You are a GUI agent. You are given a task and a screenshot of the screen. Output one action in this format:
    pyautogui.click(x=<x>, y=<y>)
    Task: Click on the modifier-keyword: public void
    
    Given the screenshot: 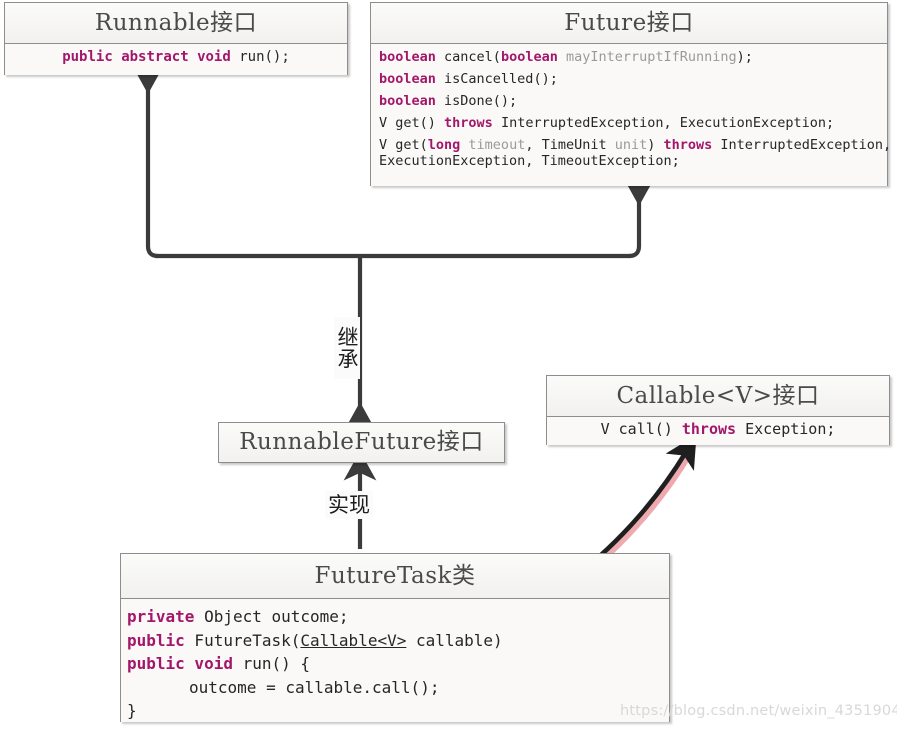 What is the action you would take?
    pyautogui.click(x=180, y=664)
    